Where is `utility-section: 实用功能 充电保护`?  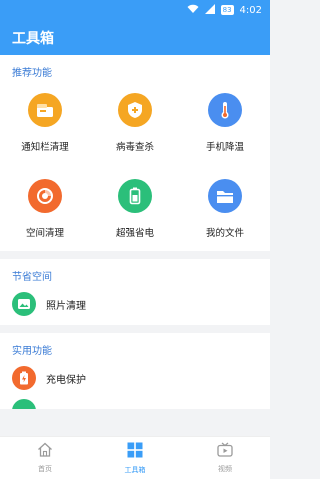 utility-section: 实用功能 充电保护 is located at coordinates (135, 371).